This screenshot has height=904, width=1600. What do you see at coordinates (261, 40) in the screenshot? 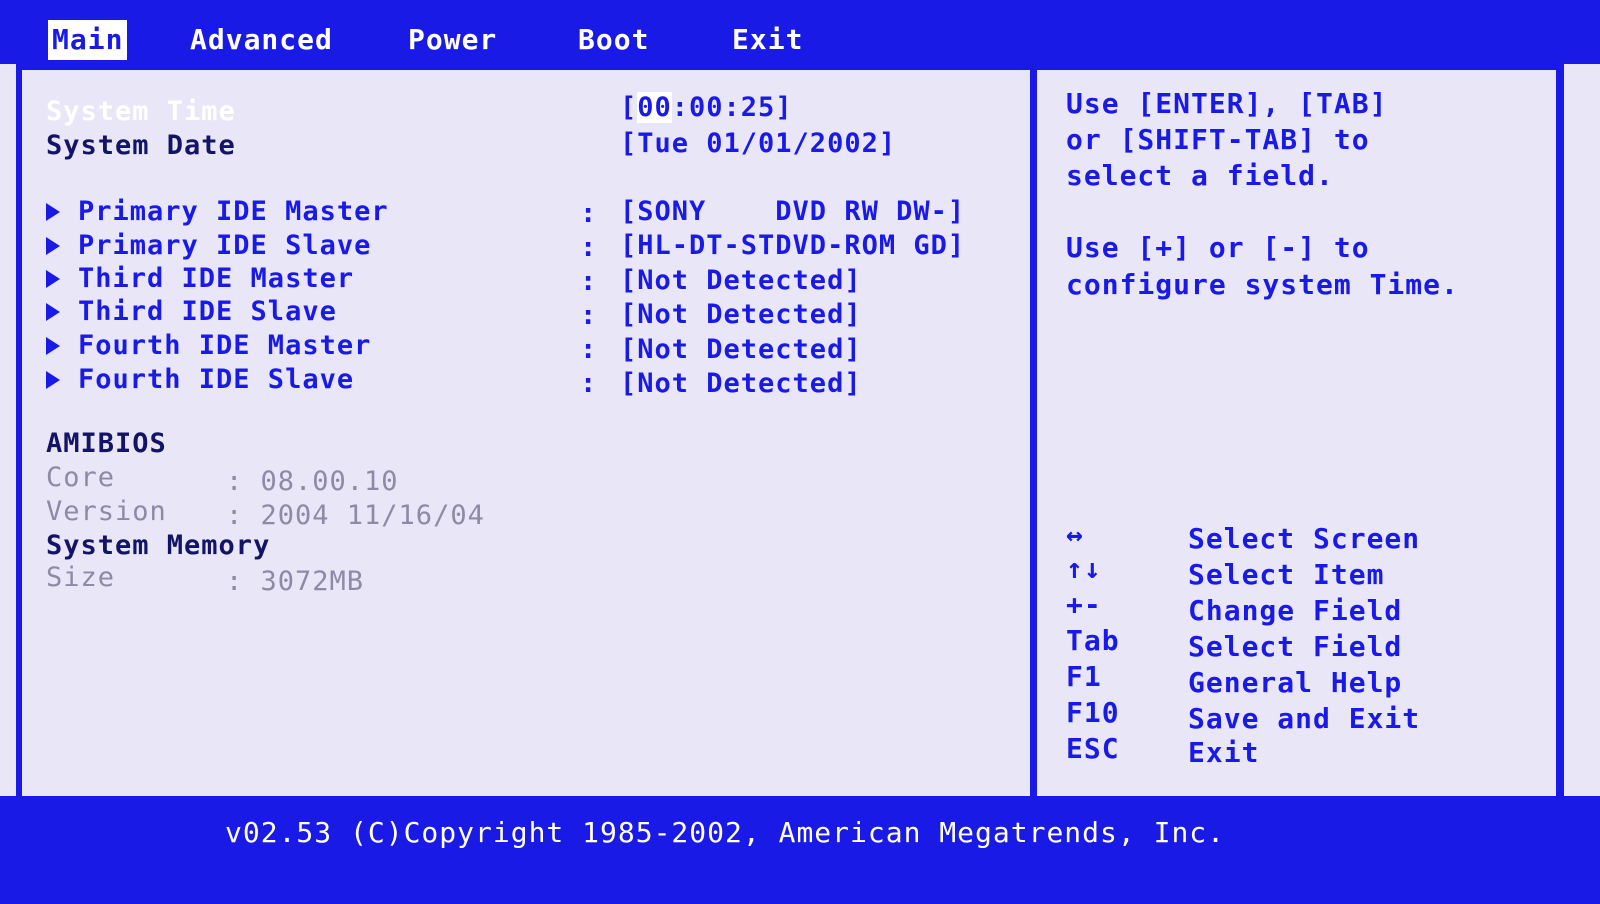
I see `tab-advanced: Advanced` at bounding box center [261, 40].